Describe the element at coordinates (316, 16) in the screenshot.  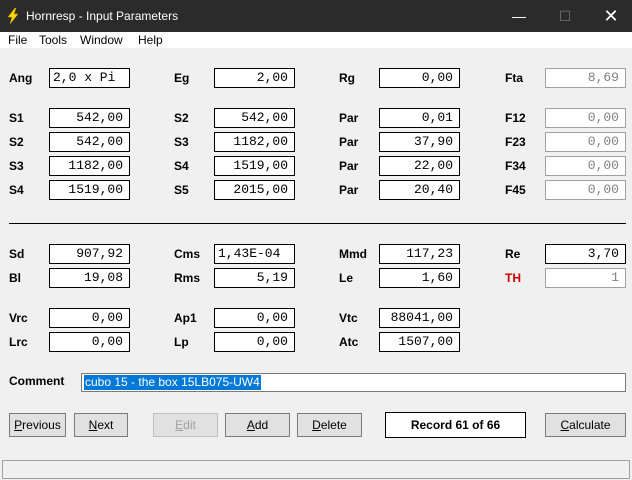
I see `title-bar: Hornresp - Input Parameters — ☐ ✕` at that location.